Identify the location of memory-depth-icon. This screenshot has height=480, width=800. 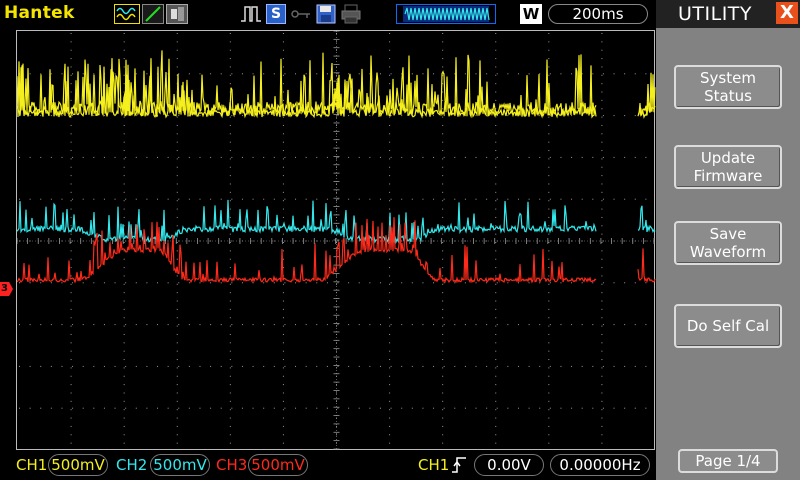
(446, 14).